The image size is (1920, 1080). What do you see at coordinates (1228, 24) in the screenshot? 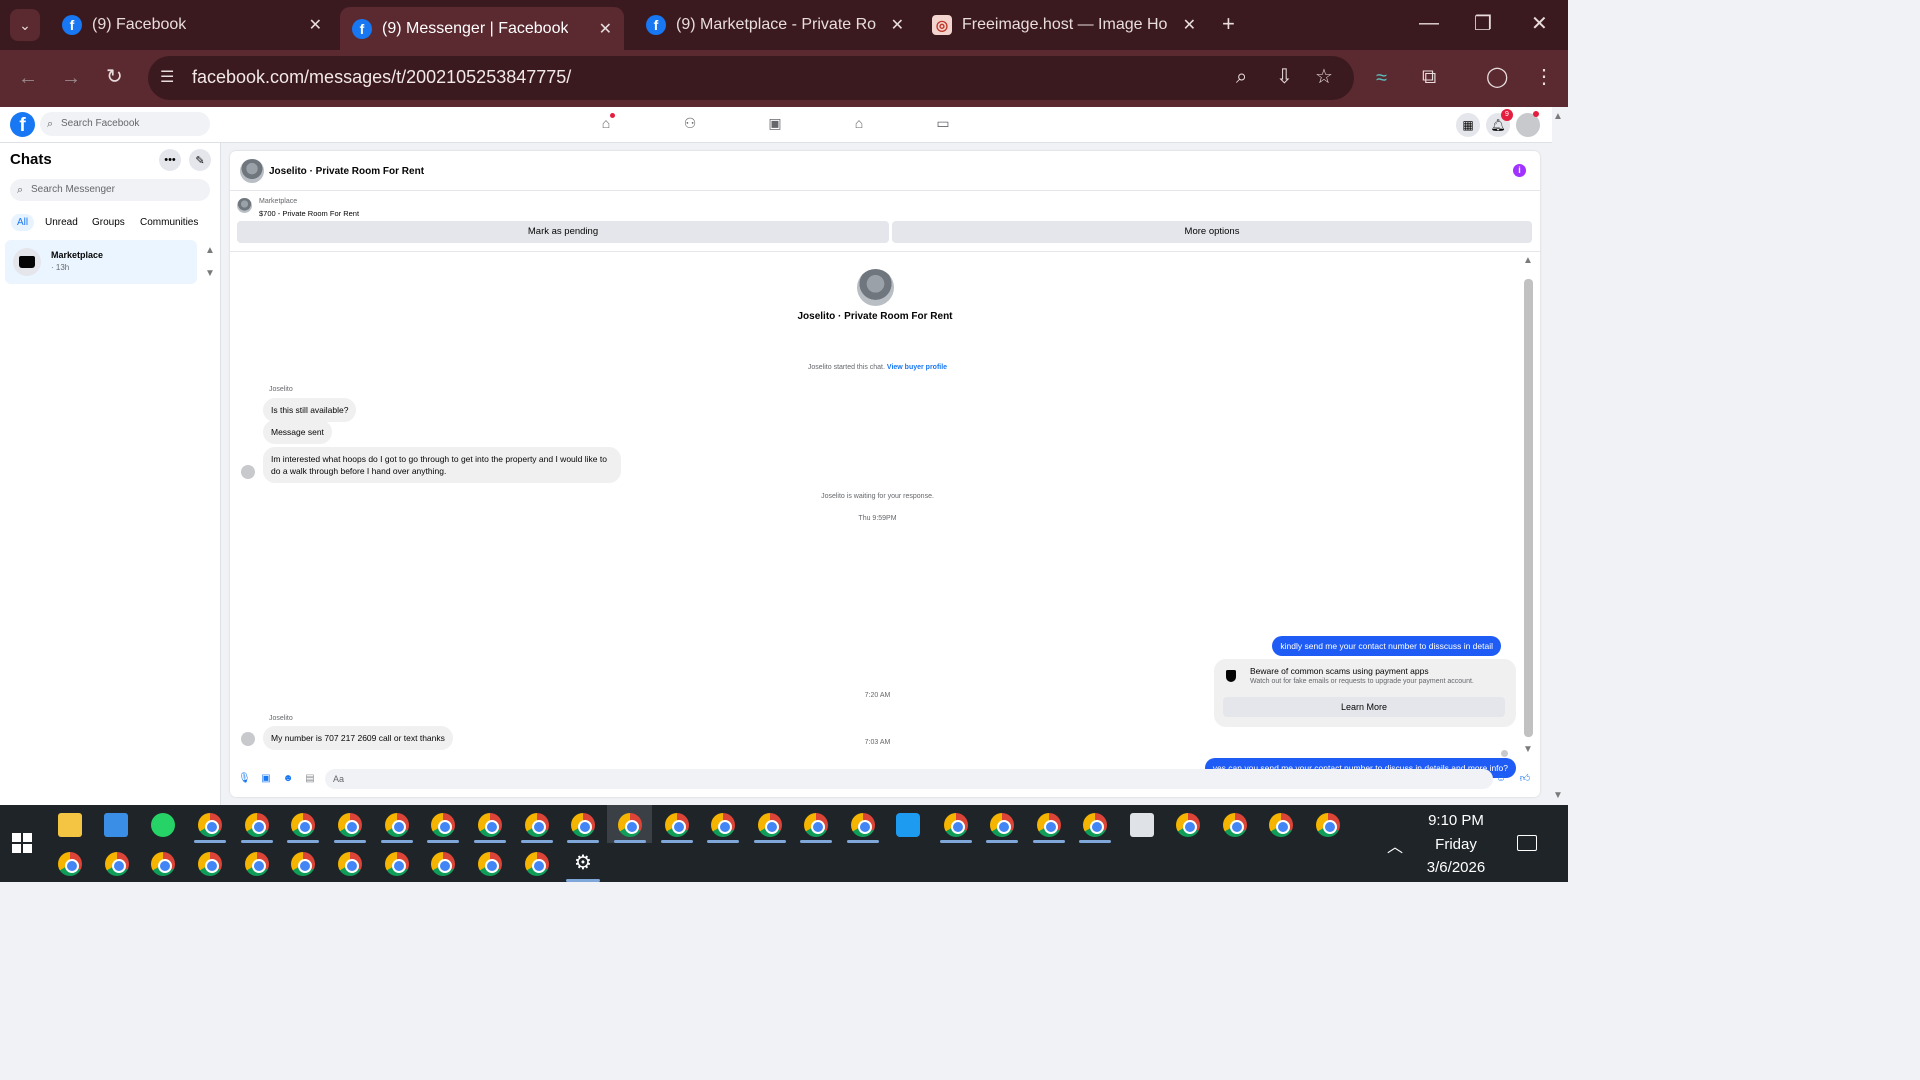
I see `new-tab-icon: +` at bounding box center [1228, 24].